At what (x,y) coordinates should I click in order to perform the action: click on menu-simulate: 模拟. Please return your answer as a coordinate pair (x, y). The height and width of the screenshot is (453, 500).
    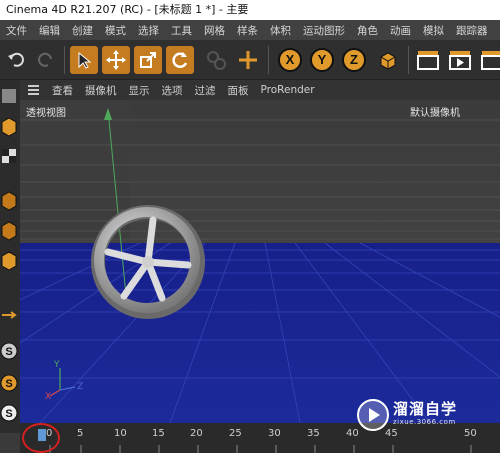
    Looking at the image, I should click on (433, 30).